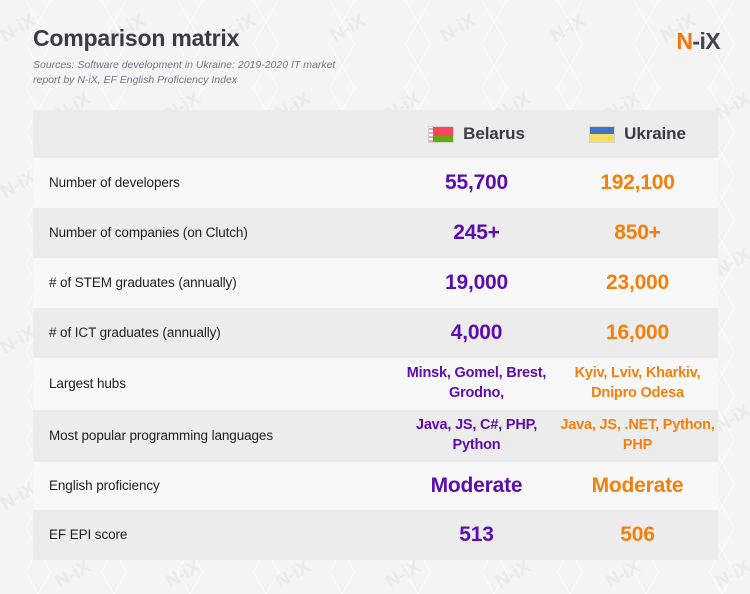 Image resolution: width=750 pixels, height=594 pixels. I want to click on belarus-value: 55,700, so click(476, 183).